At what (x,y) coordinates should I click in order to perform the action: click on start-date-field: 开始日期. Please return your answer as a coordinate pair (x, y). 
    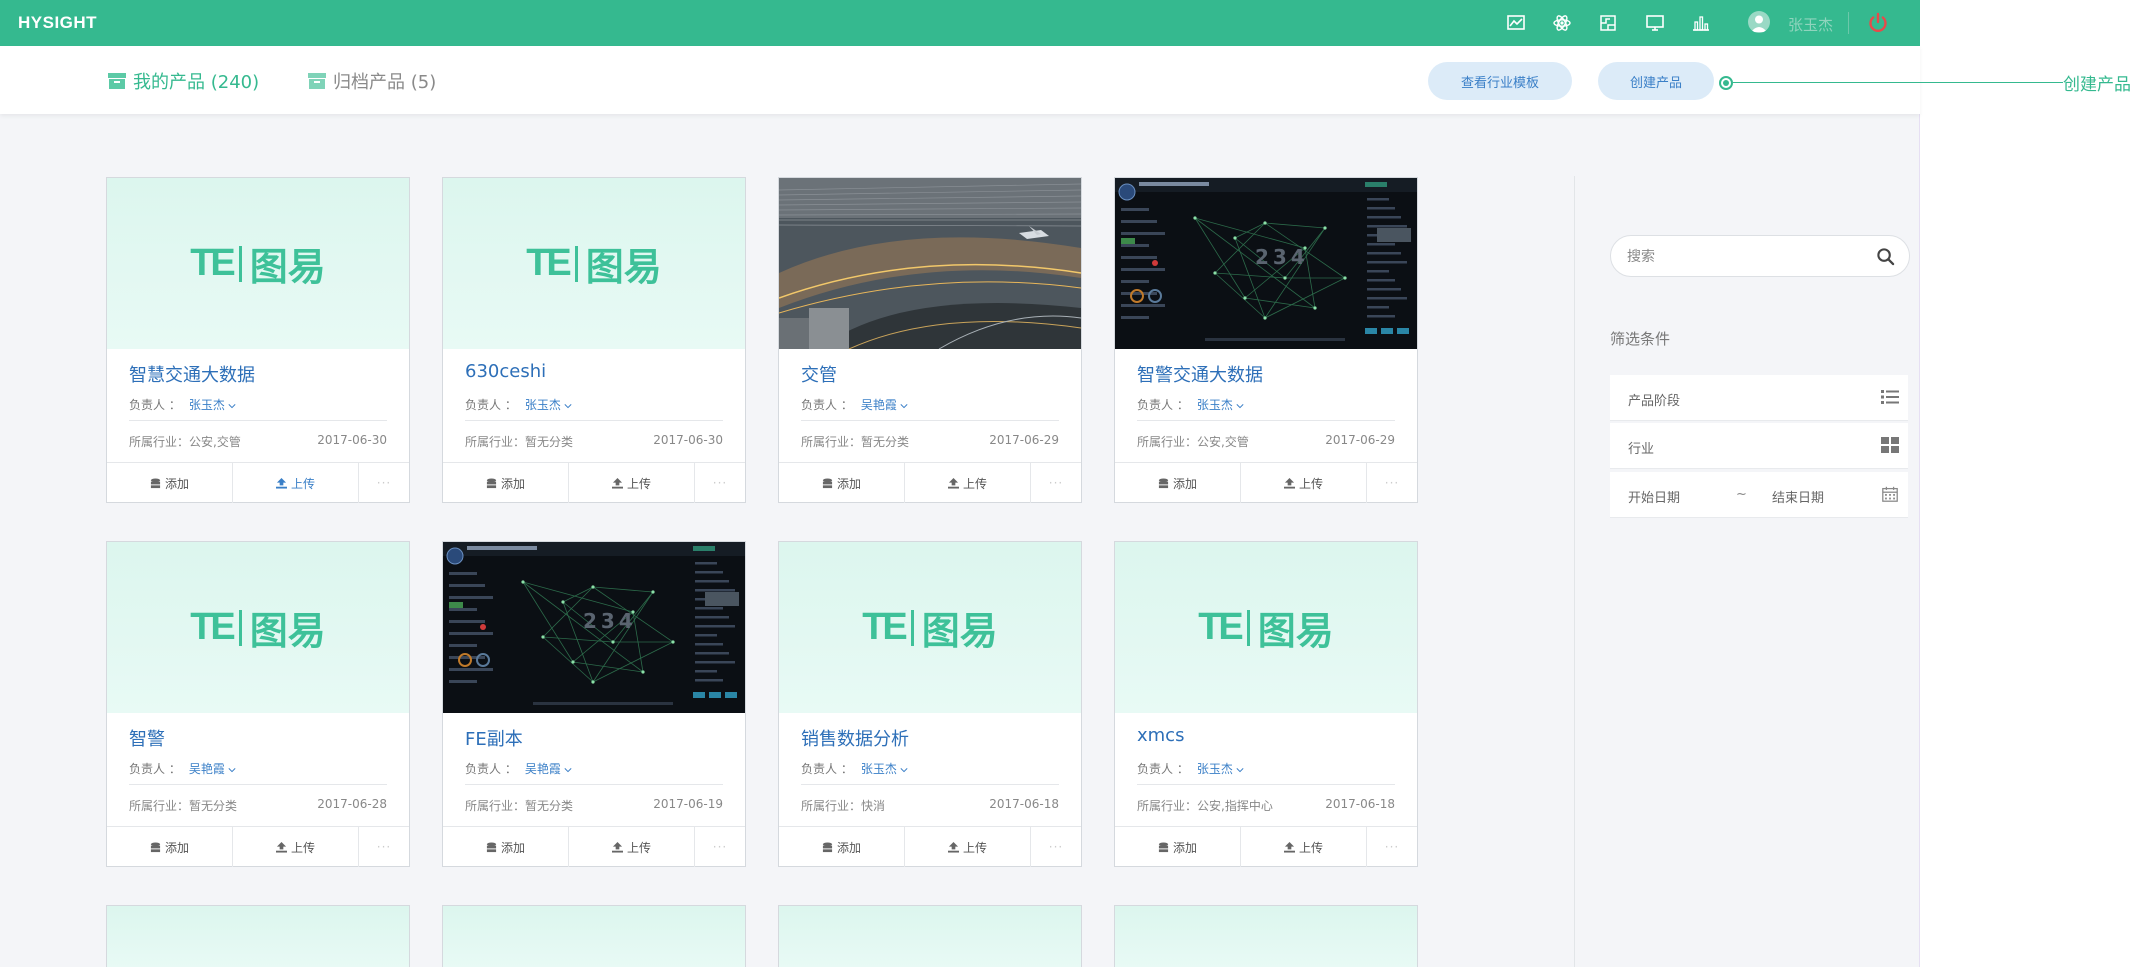
    Looking at the image, I should click on (1654, 496).